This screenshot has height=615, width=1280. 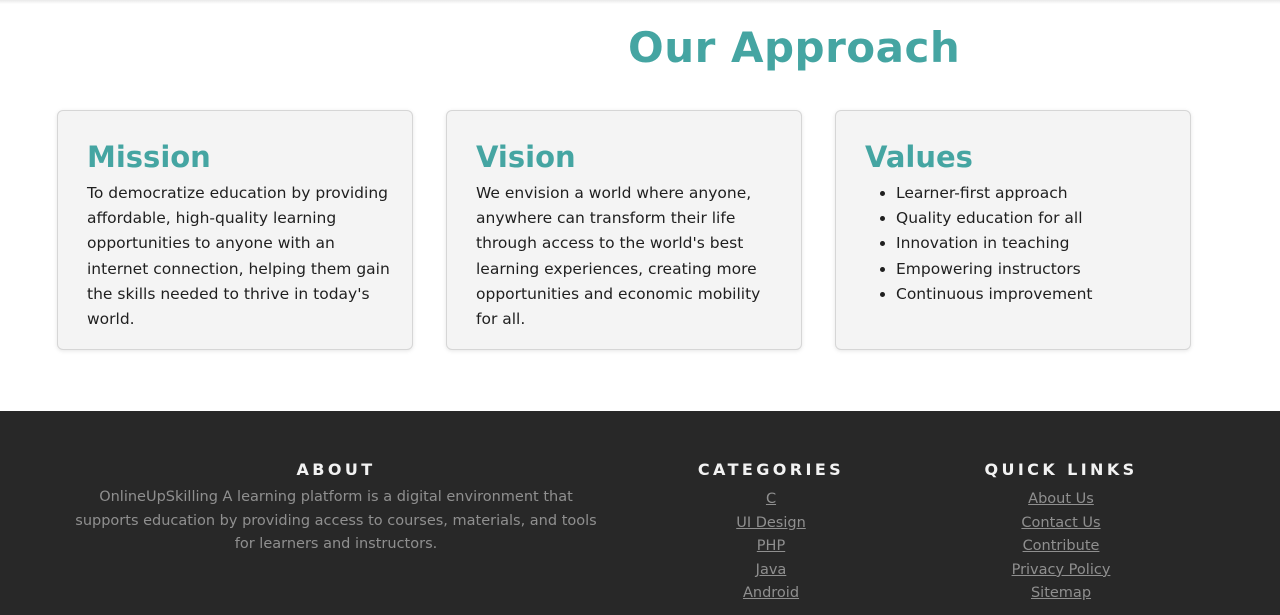 I want to click on footer-quick-link-item: Privacy Policy, so click(x=1061, y=569).